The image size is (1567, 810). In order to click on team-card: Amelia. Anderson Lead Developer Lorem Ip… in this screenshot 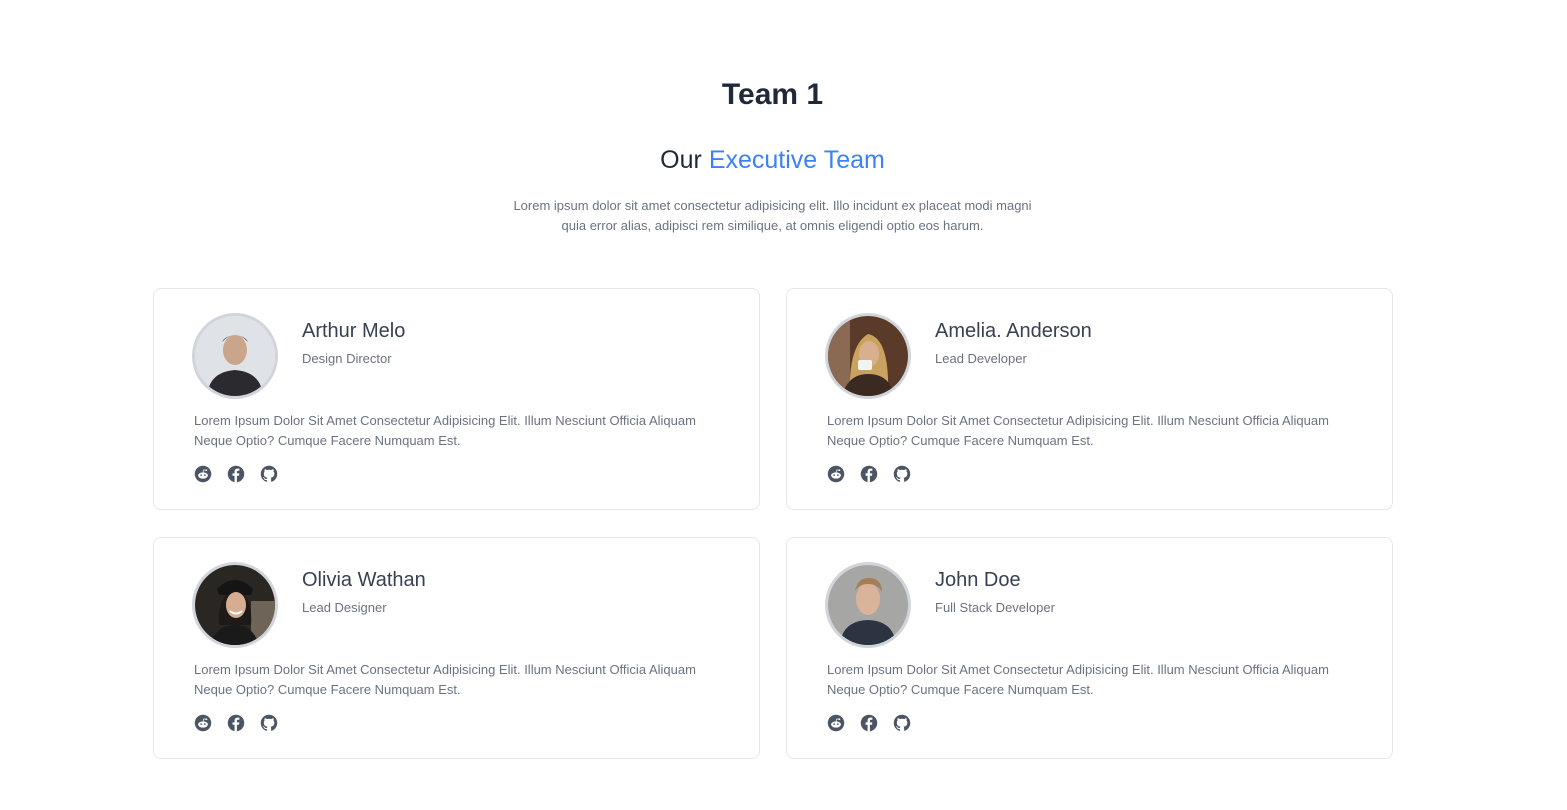, I will do `click(1089, 399)`.